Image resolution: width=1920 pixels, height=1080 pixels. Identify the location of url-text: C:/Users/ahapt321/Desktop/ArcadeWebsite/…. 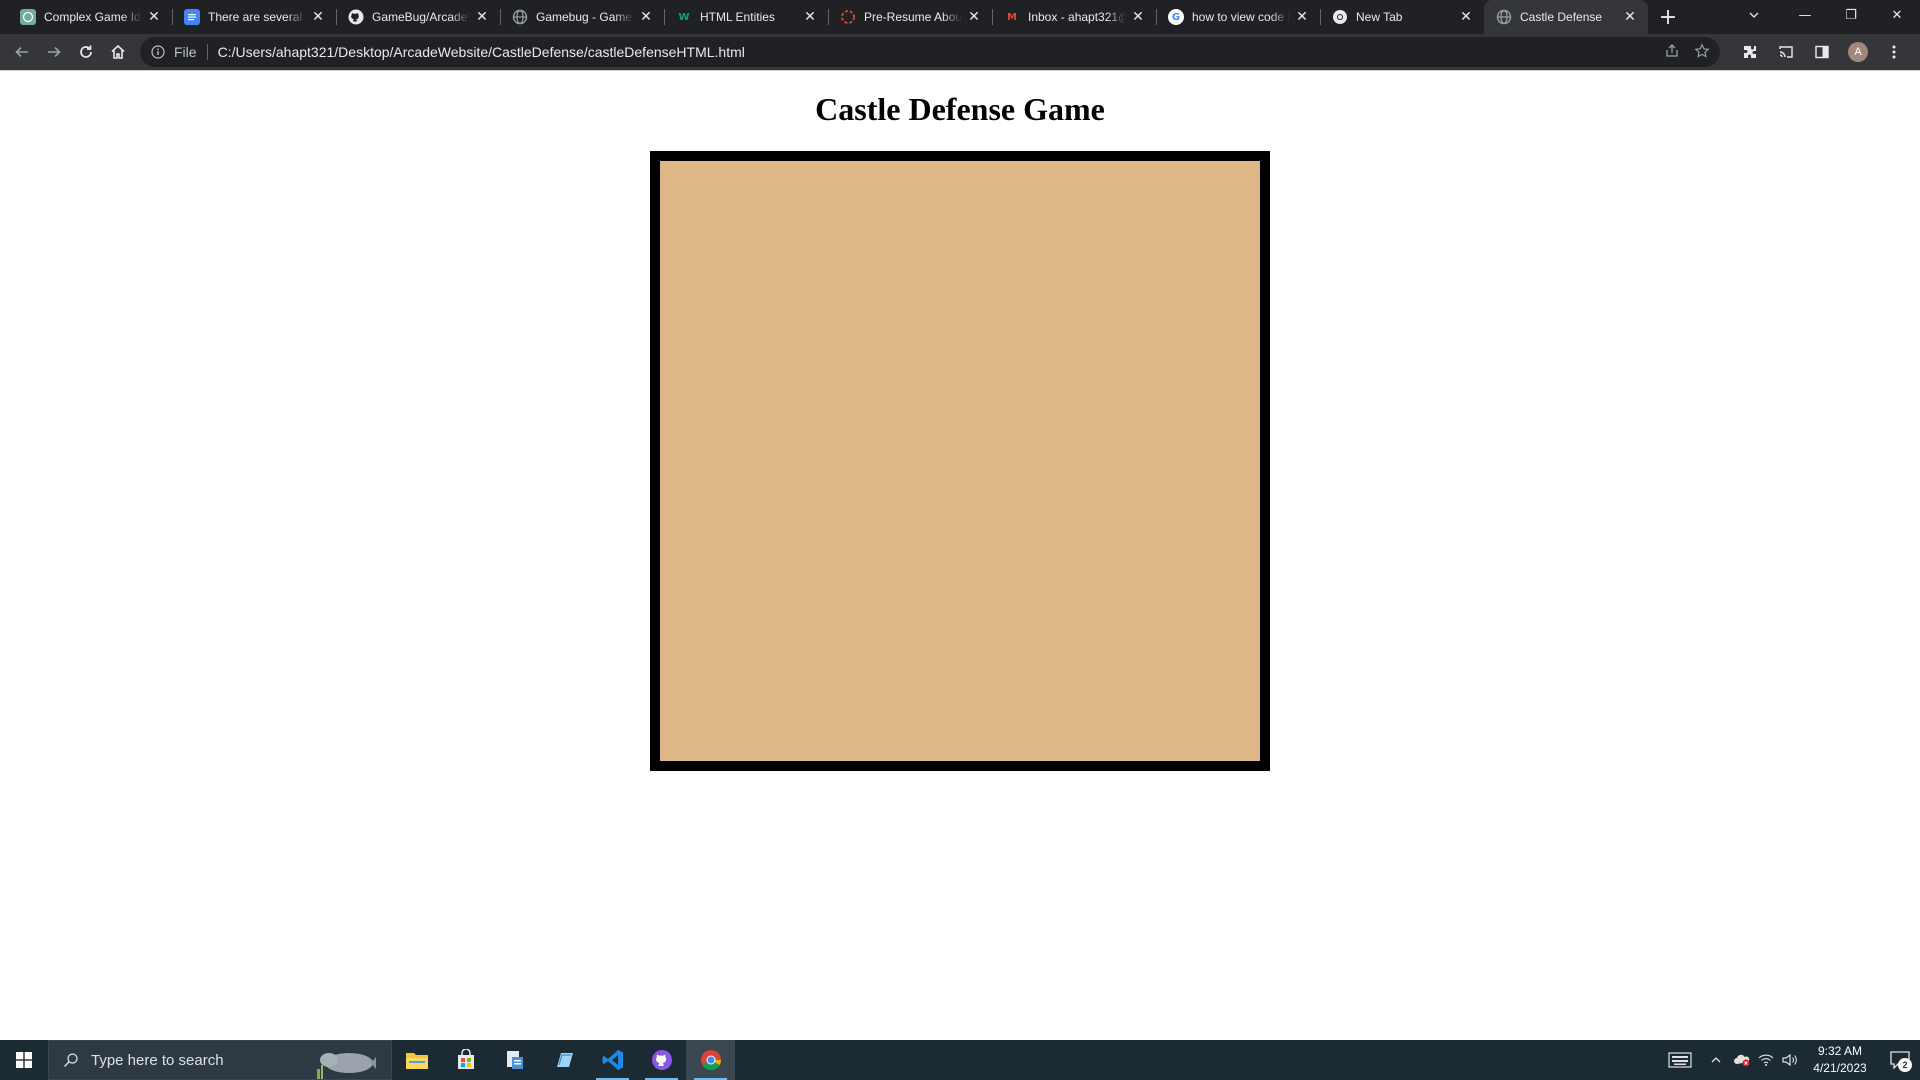
(481, 52).